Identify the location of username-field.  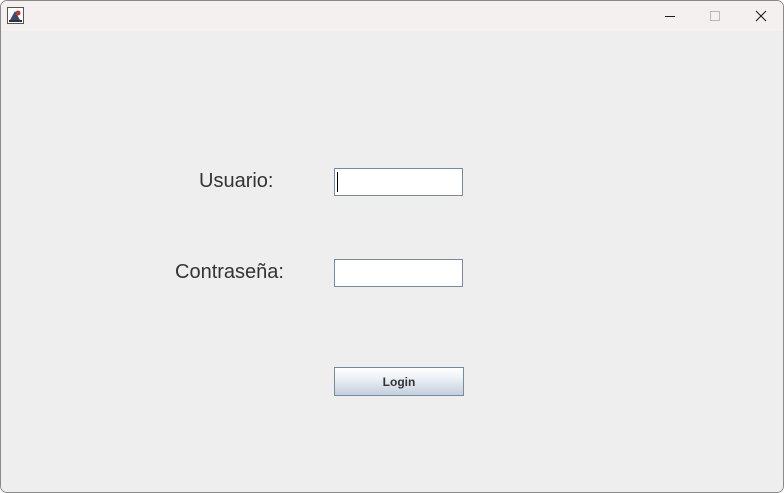
(398, 182).